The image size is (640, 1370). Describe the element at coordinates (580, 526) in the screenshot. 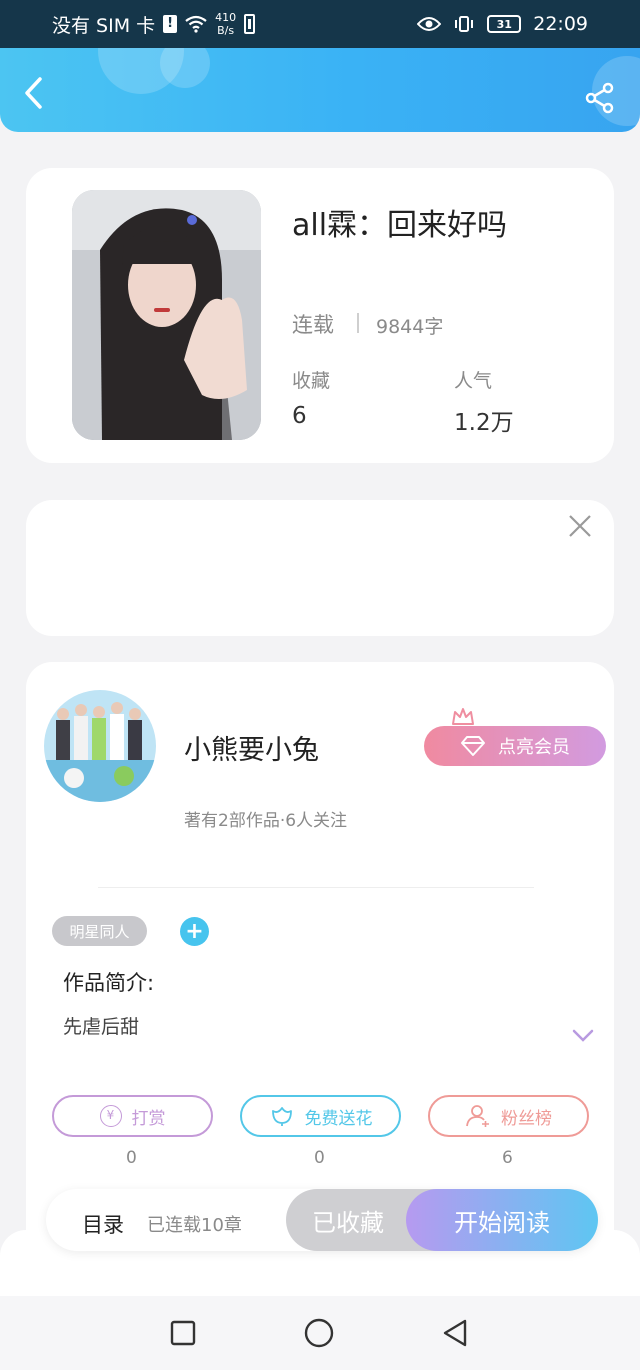

I see `close-icon` at that location.